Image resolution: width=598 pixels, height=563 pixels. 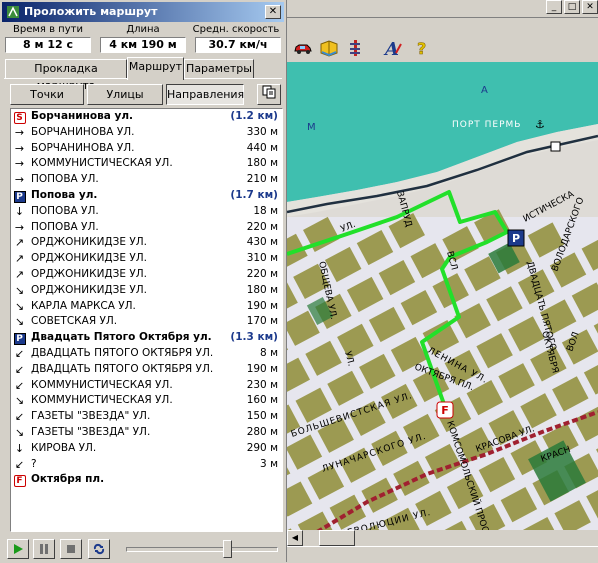 I want to click on segment-distance: 170 м, so click(x=262, y=321).